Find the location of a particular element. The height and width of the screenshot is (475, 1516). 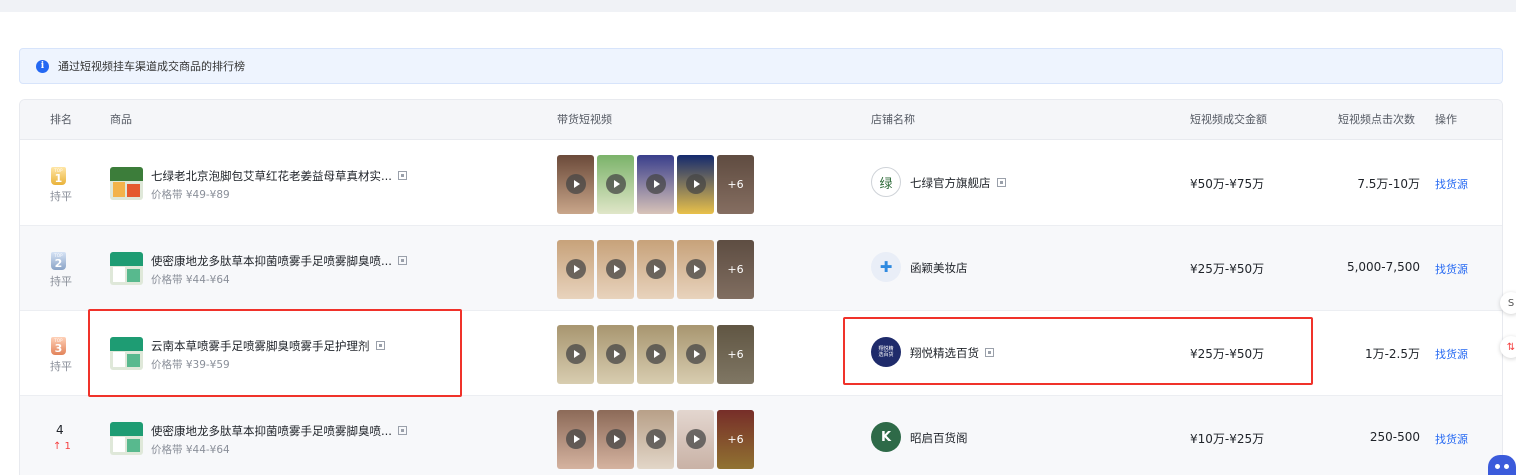

shop-name-text: 函颖美妆店 is located at coordinates (939, 268).